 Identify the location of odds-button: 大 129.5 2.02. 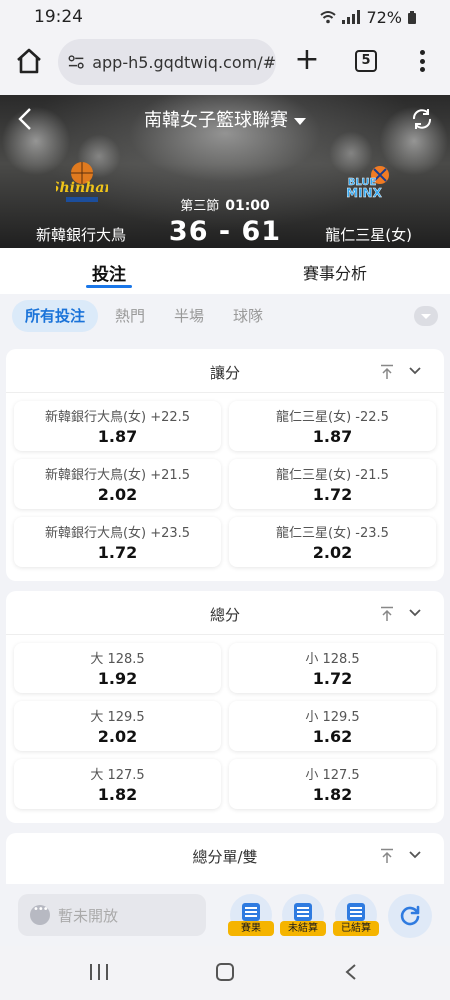
(117, 726).